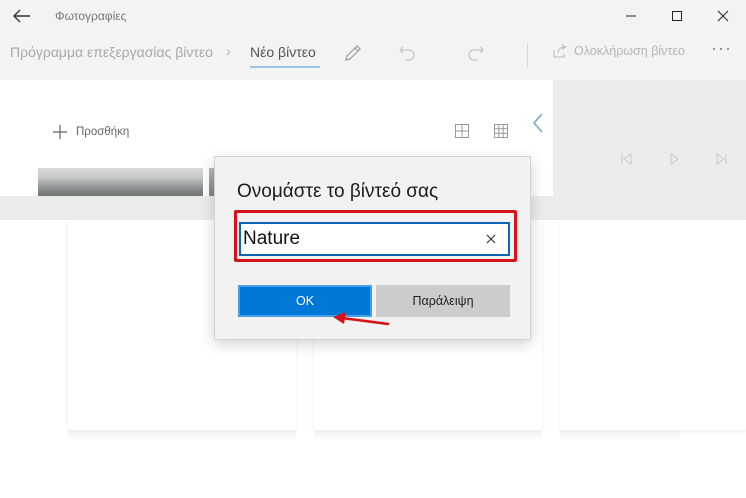 Image resolution: width=746 pixels, height=498 pixels. I want to click on grid-small-icon, so click(501, 131).